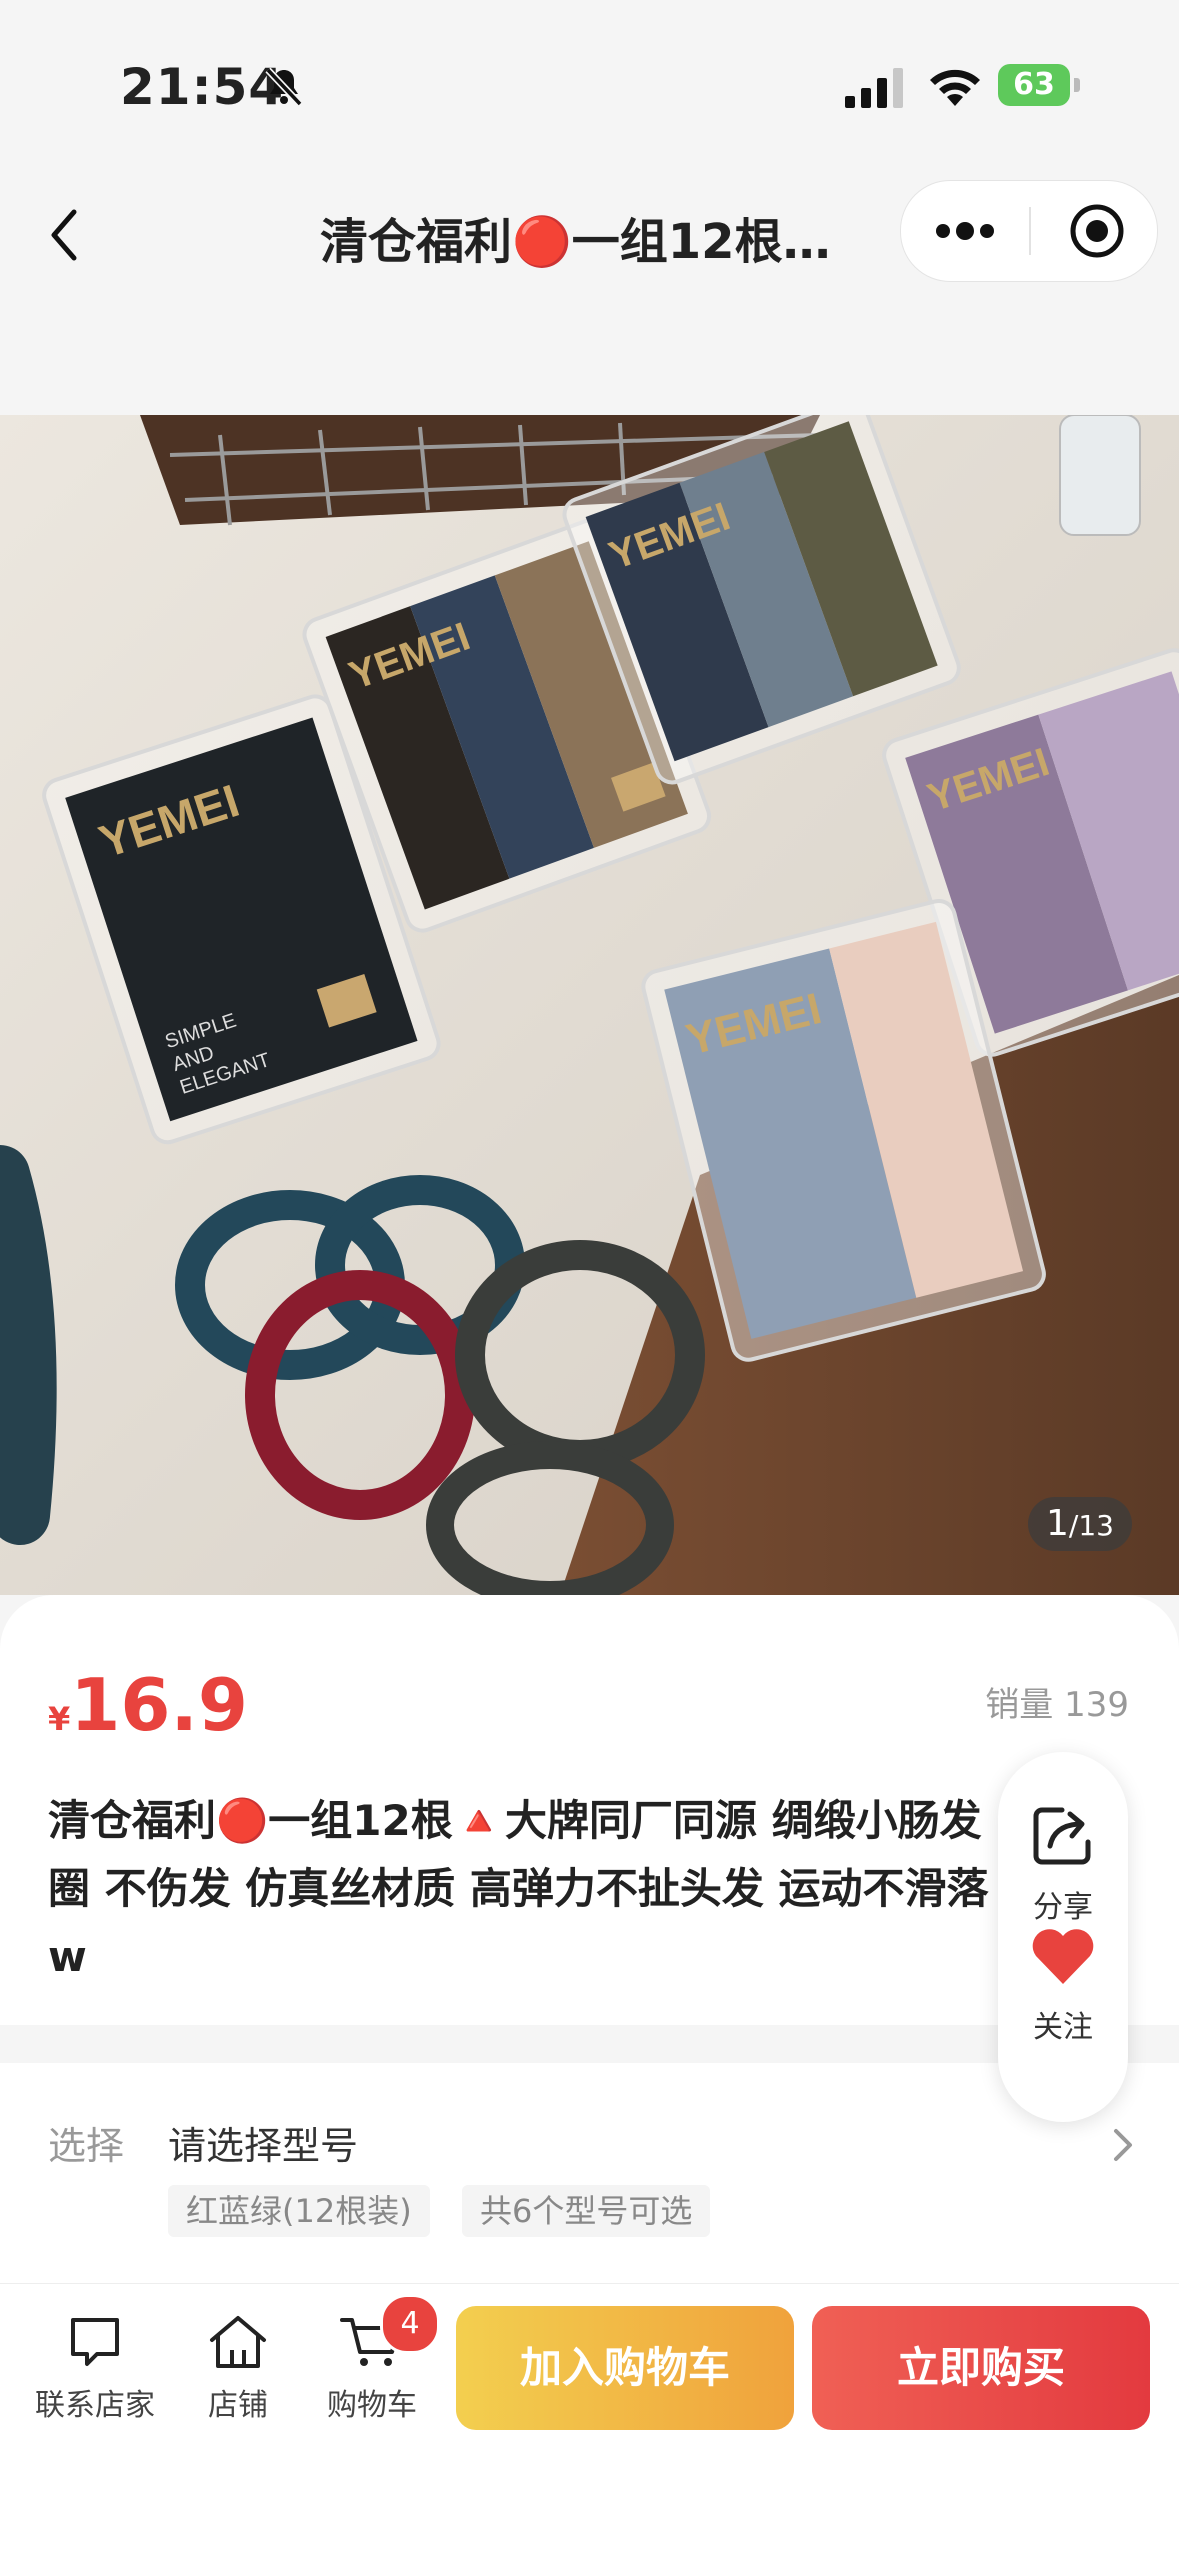 The image size is (1179, 2557). Describe the element at coordinates (202, 87) in the screenshot. I see `status-time: 21:54` at that location.